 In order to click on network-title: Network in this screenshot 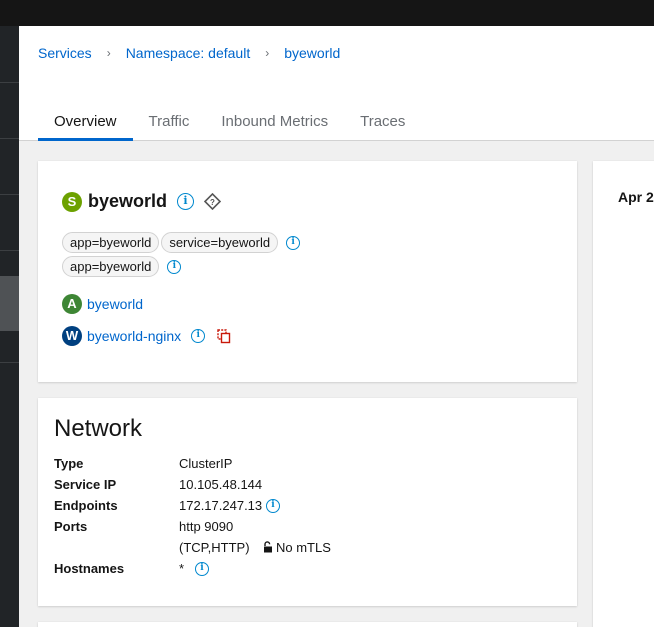, I will do `click(98, 428)`.